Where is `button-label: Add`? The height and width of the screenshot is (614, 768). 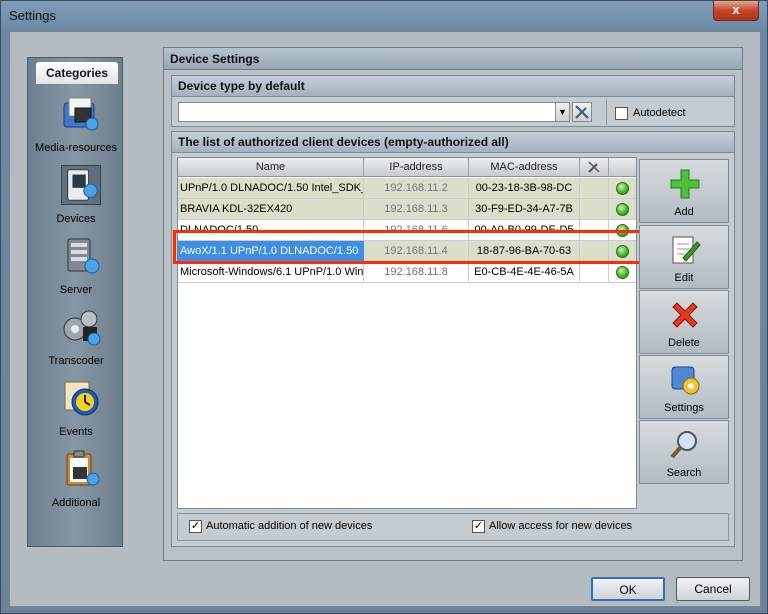 button-label: Add is located at coordinates (684, 212).